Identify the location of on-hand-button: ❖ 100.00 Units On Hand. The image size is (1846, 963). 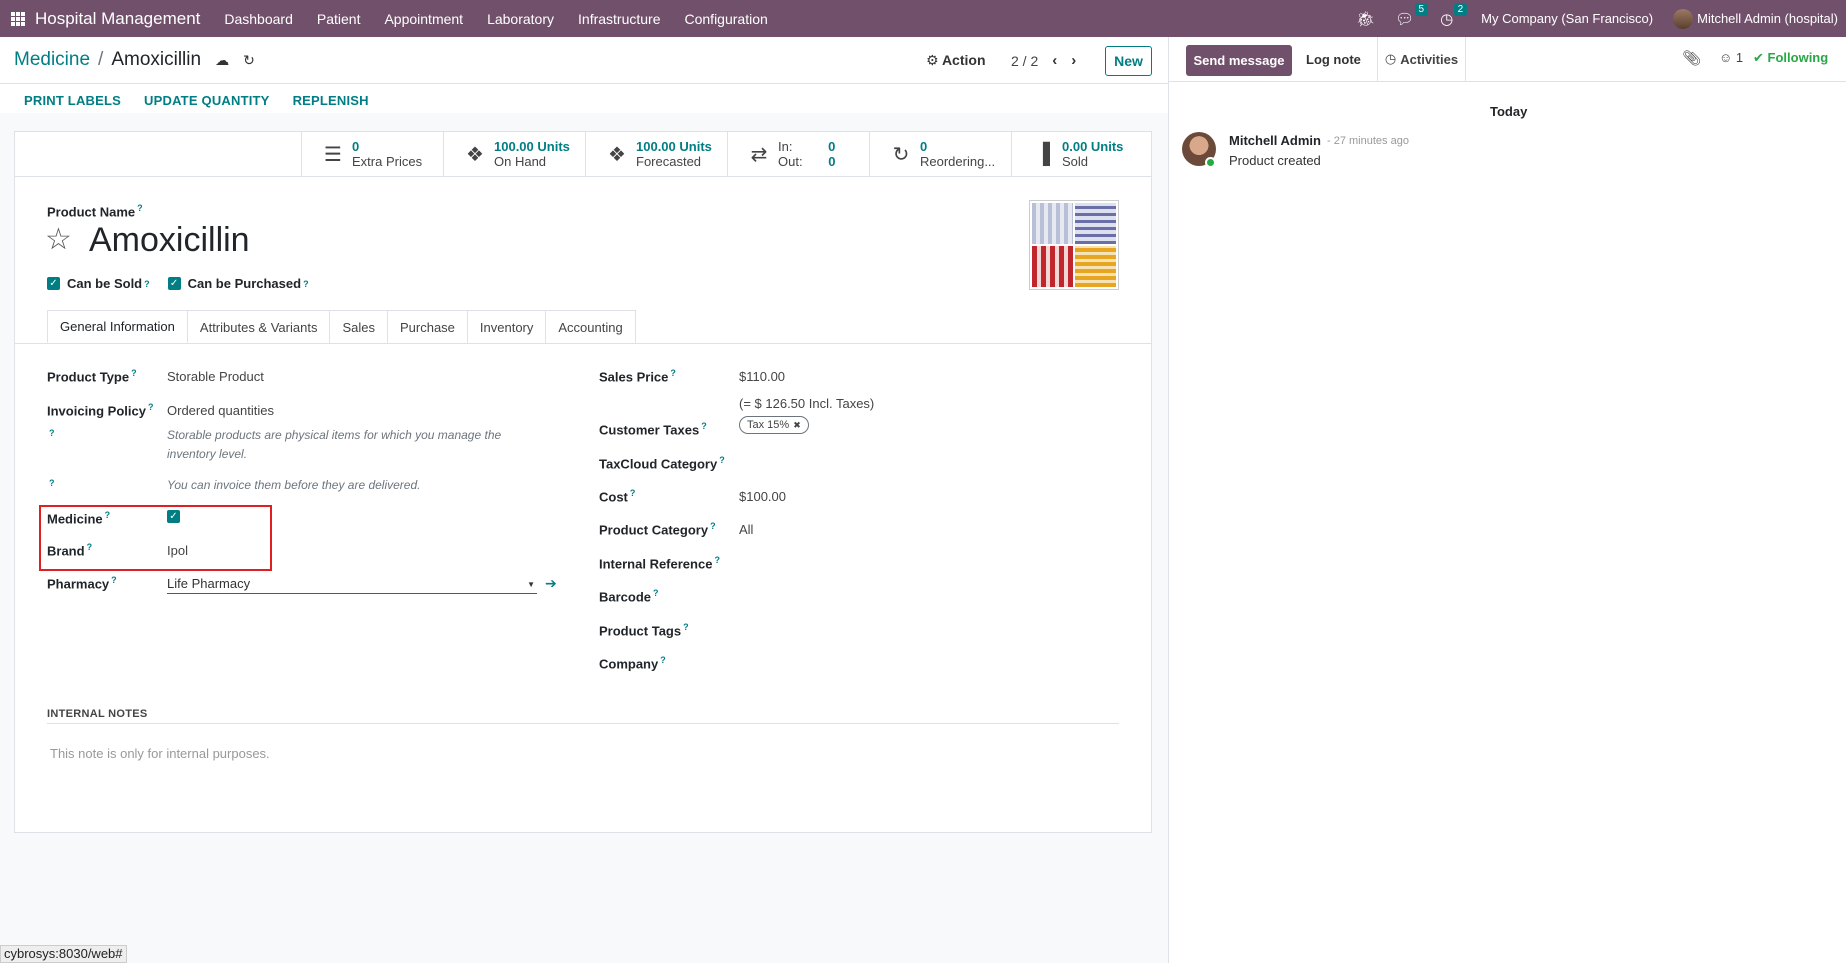
(514, 154).